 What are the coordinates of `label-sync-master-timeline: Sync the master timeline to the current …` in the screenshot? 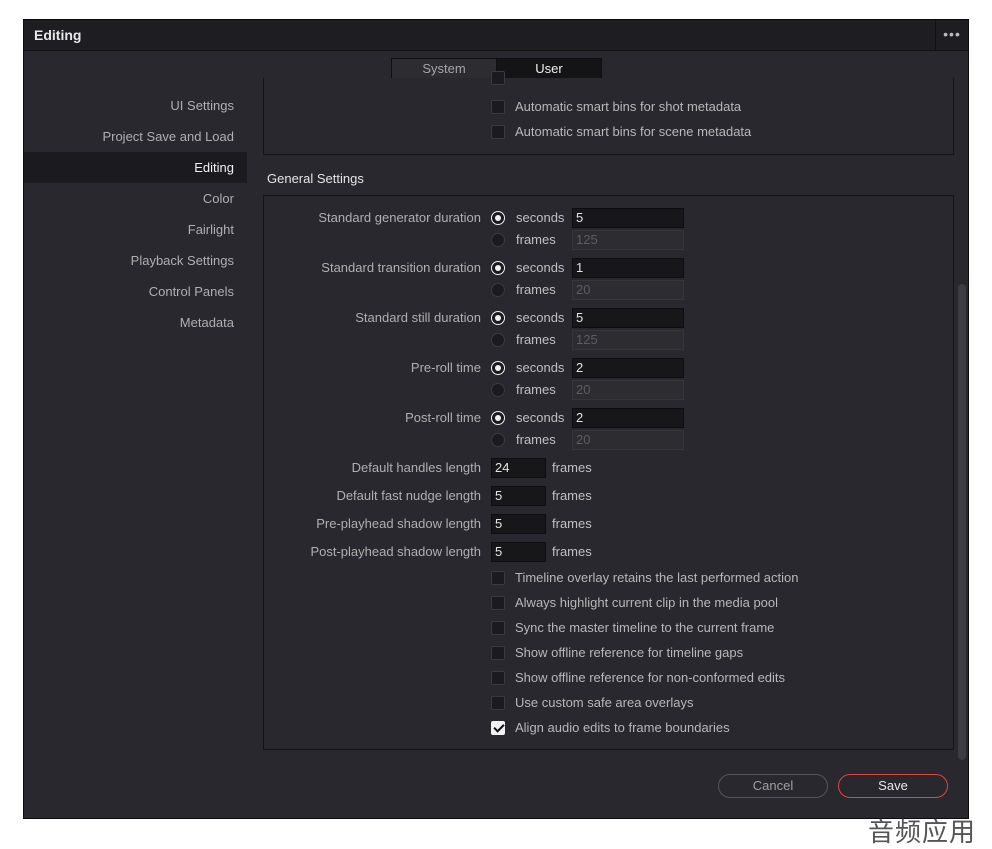 It's located at (645, 627).